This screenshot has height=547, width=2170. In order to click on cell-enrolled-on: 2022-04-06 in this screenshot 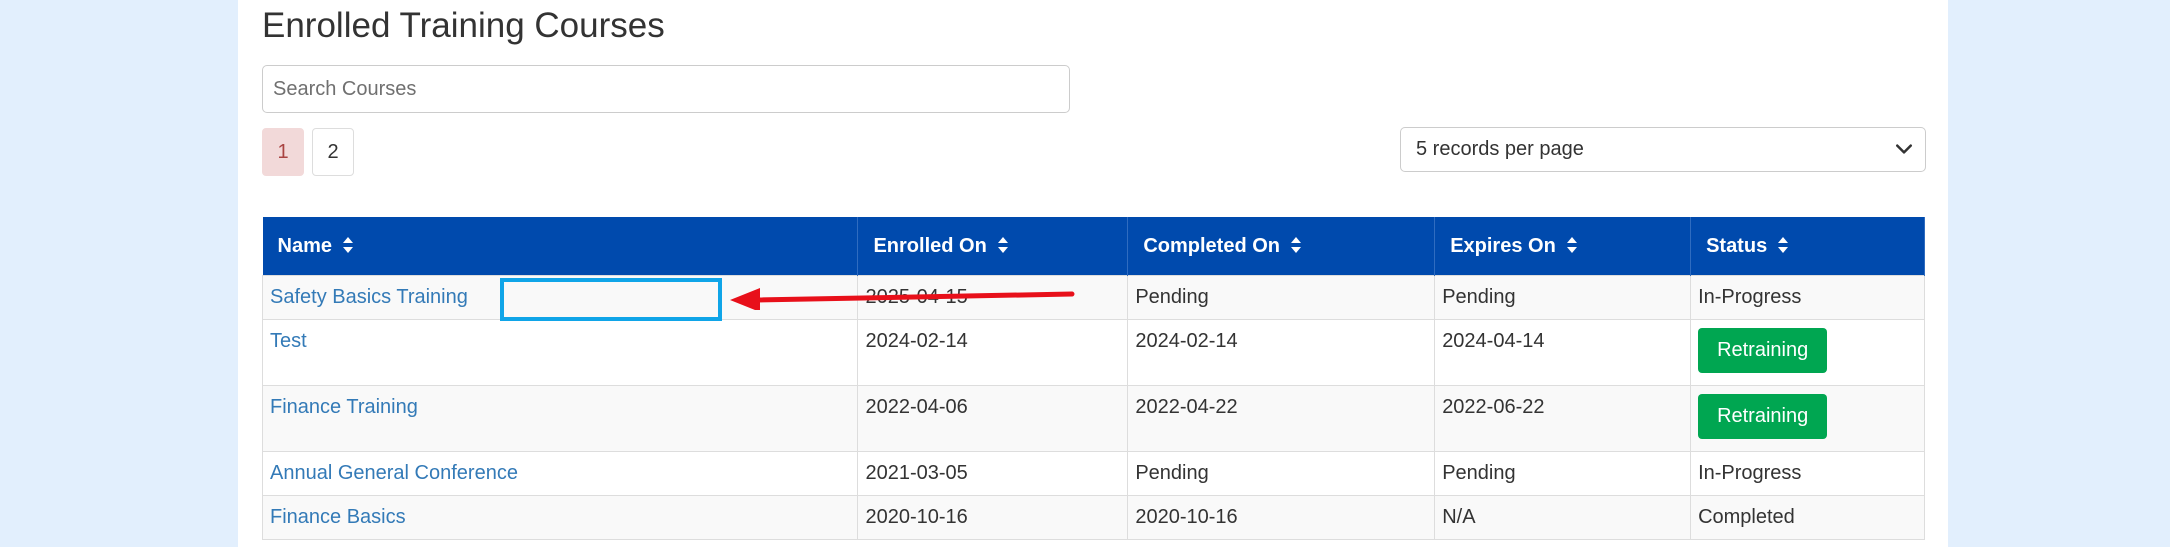, I will do `click(993, 418)`.